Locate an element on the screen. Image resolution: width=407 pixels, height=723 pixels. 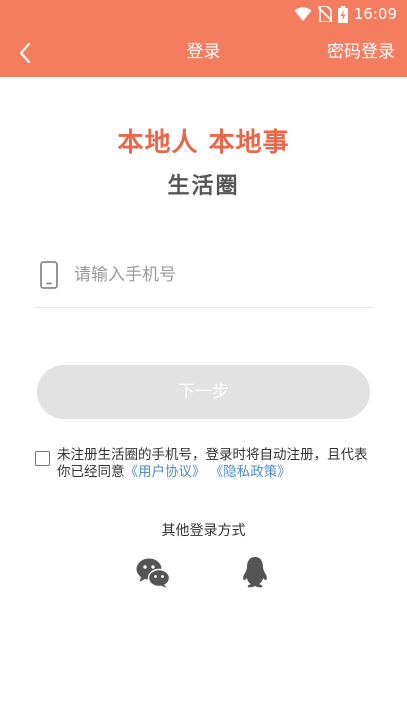
user-agreement-link: 《用户协议》 is located at coordinates (165, 472).